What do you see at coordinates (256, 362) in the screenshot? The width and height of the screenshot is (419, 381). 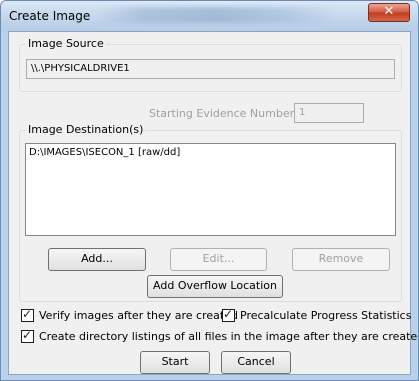 I see `cancel-button: Cancel` at bounding box center [256, 362].